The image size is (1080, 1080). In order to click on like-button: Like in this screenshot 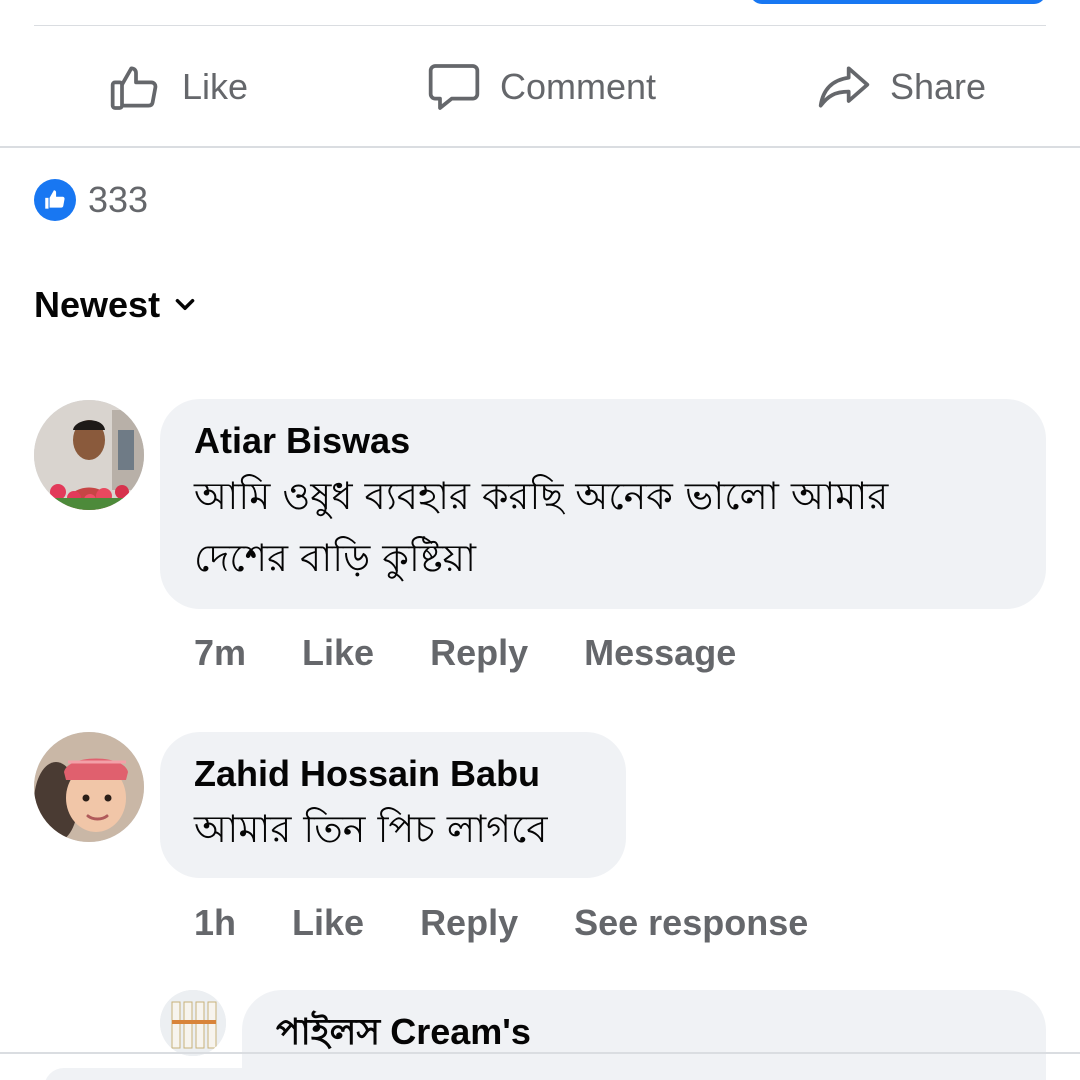, I will do `click(178, 87)`.